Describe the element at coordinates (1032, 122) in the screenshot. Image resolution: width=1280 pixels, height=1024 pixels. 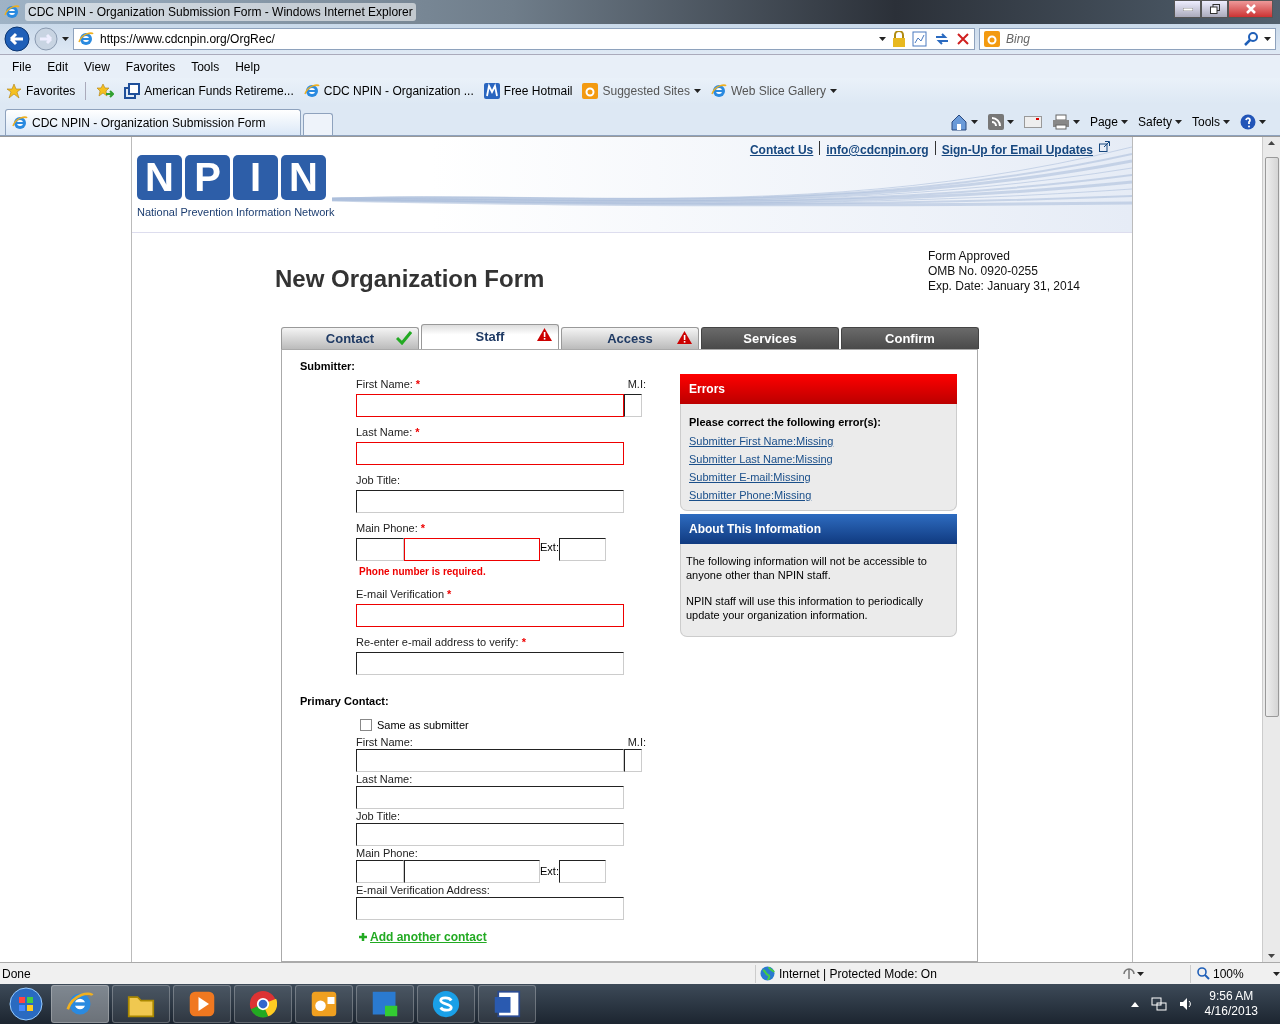
I see `mail-icon` at that location.